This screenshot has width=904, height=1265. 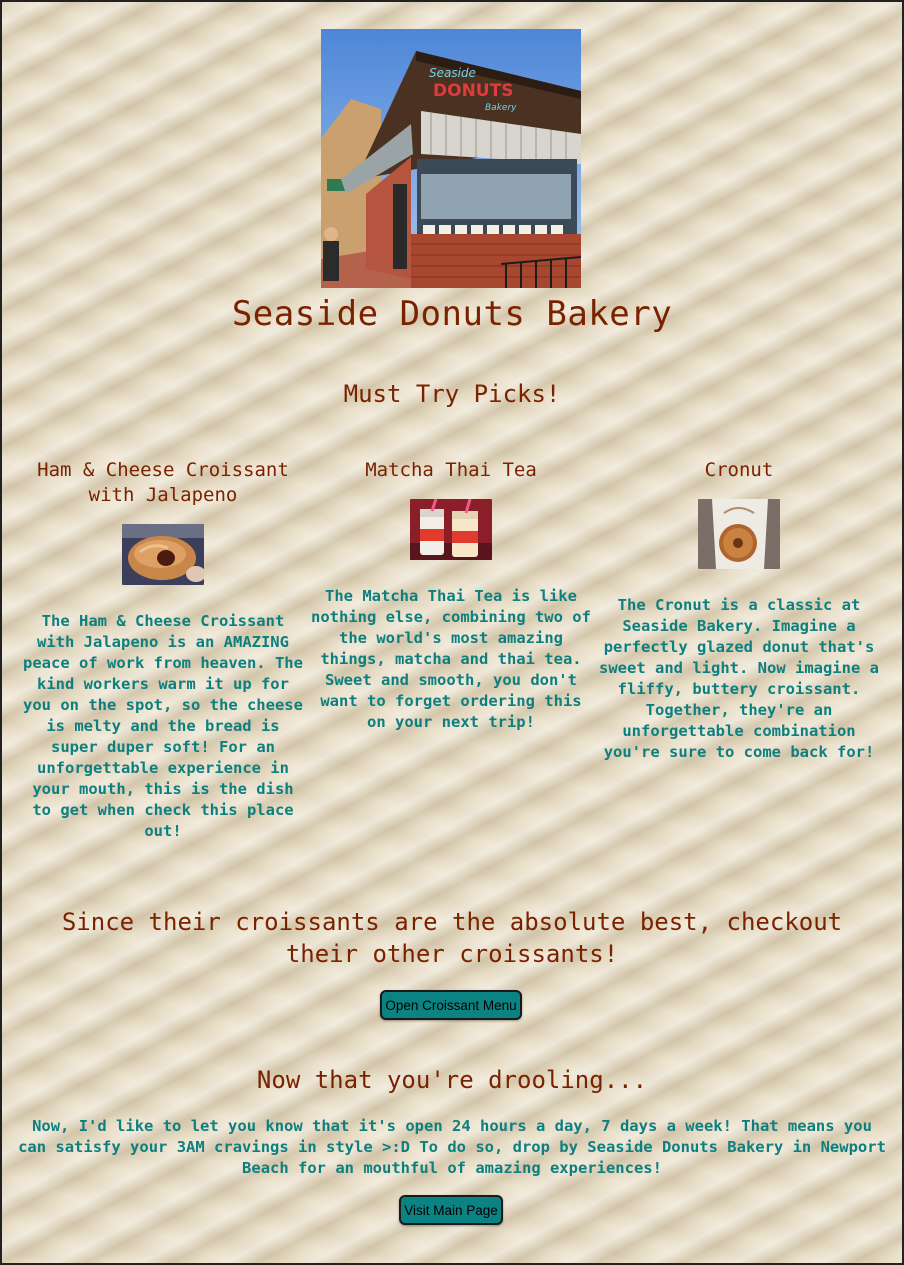 I want to click on cronut-photo, so click(x=739, y=534).